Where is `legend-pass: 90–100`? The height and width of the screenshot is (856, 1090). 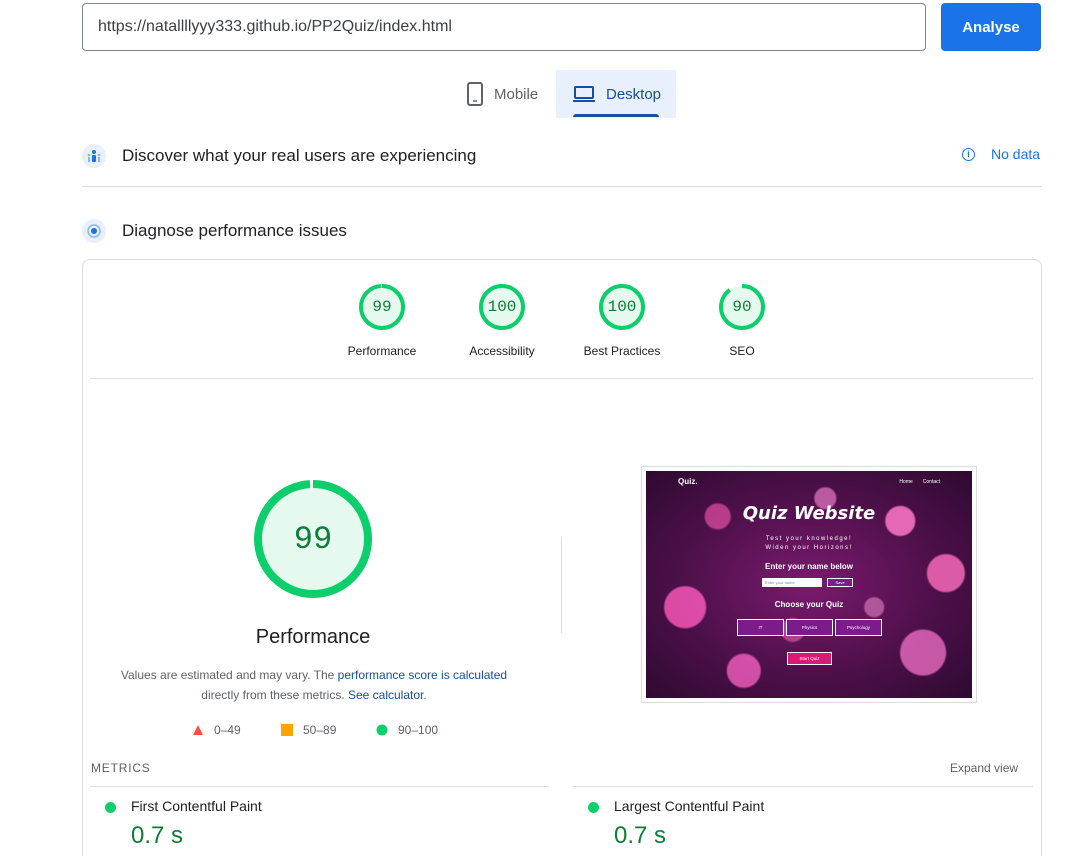
legend-pass: 90–100 is located at coordinates (407, 730).